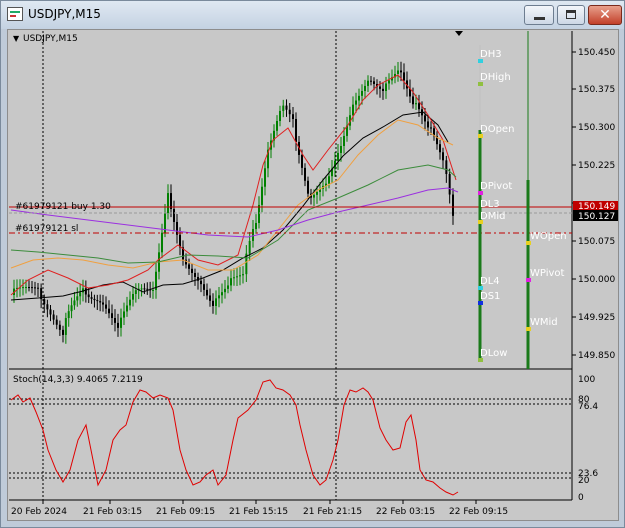 The width and height of the screenshot is (625, 528). What do you see at coordinates (539, 18) in the screenshot?
I see `minimize-icon` at bounding box center [539, 18].